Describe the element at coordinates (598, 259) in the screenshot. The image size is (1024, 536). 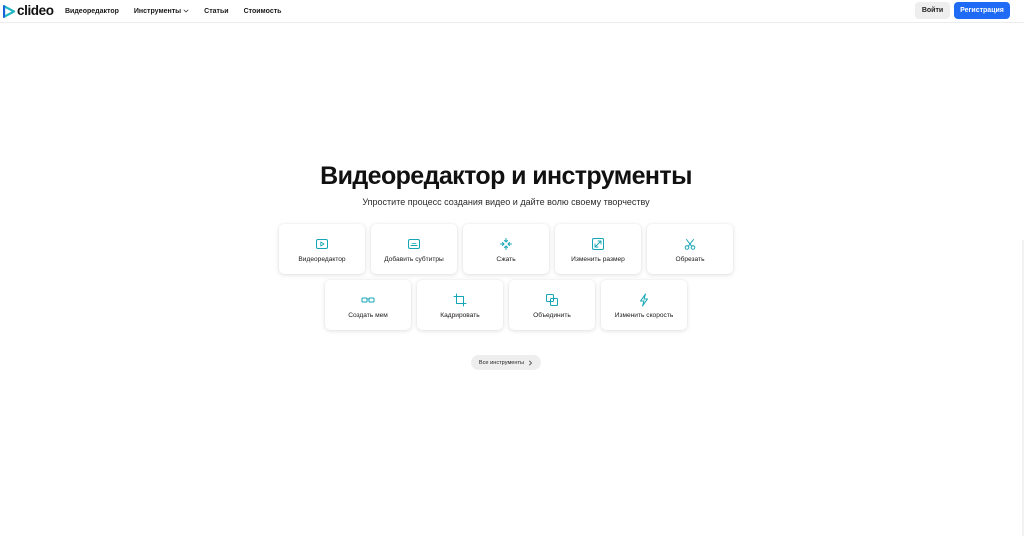
I see `tool-card-label: Изменить размер` at that location.